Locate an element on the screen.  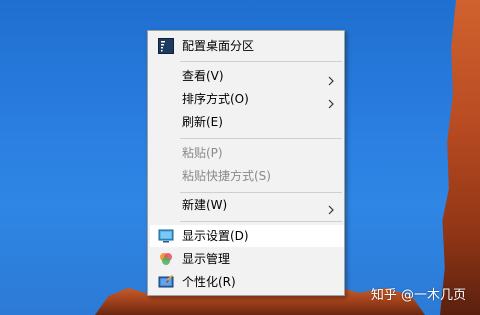
menu-item-new: 新建(W) is located at coordinates (247, 205).